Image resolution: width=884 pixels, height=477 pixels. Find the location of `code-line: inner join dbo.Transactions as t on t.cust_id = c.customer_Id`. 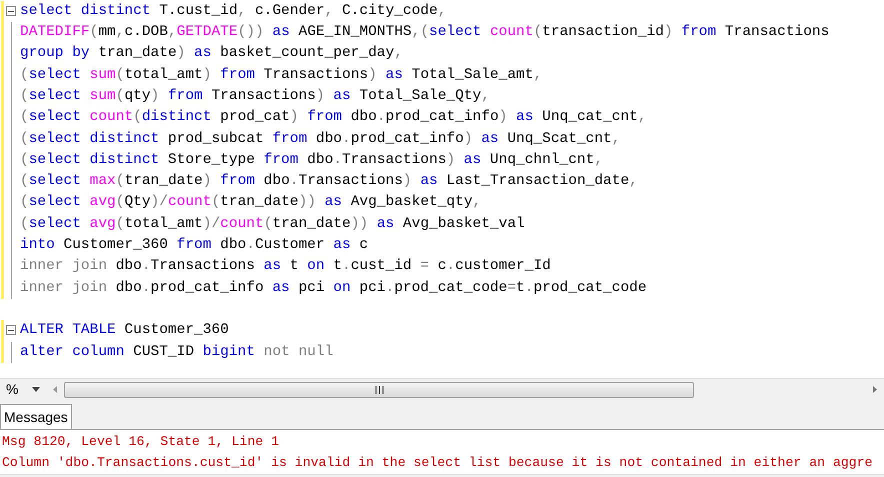

code-line: inner join dbo.Transactions as t on t.cust_id = c.customer_Id is located at coordinates (285, 266).